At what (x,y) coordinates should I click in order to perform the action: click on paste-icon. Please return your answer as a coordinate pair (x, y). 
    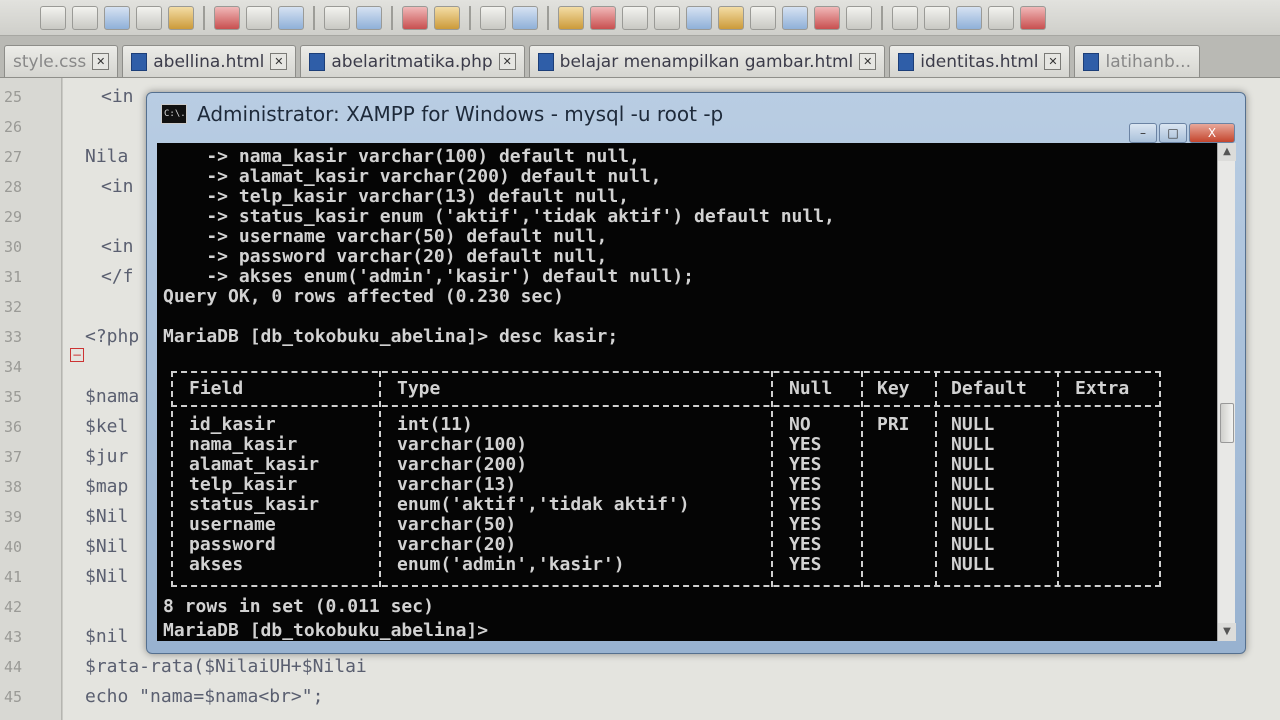
    Looking at the image, I should click on (291, 17).